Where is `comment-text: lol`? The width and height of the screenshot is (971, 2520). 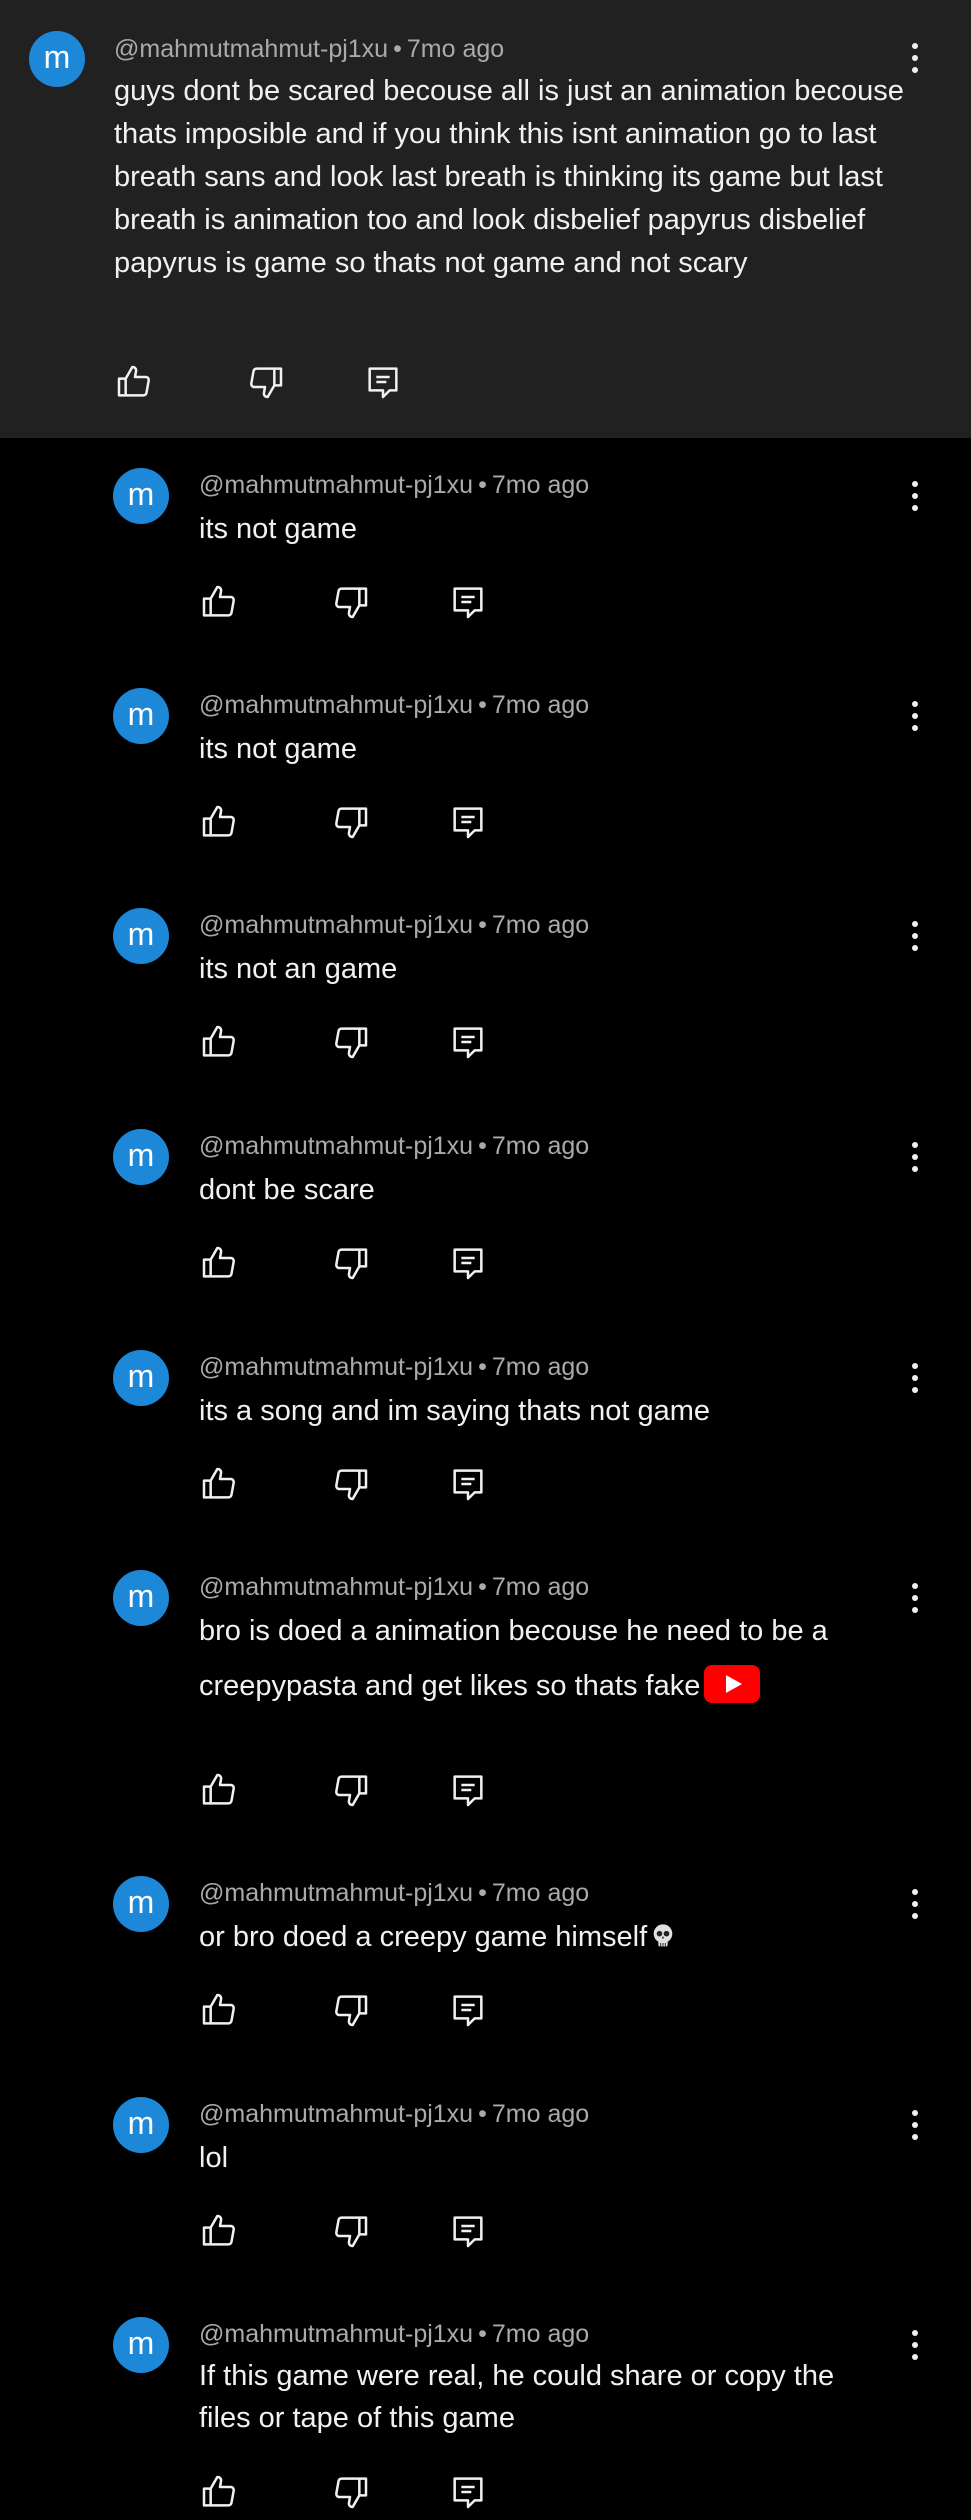 comment-text: lol is located at coordinates (214, 2158).